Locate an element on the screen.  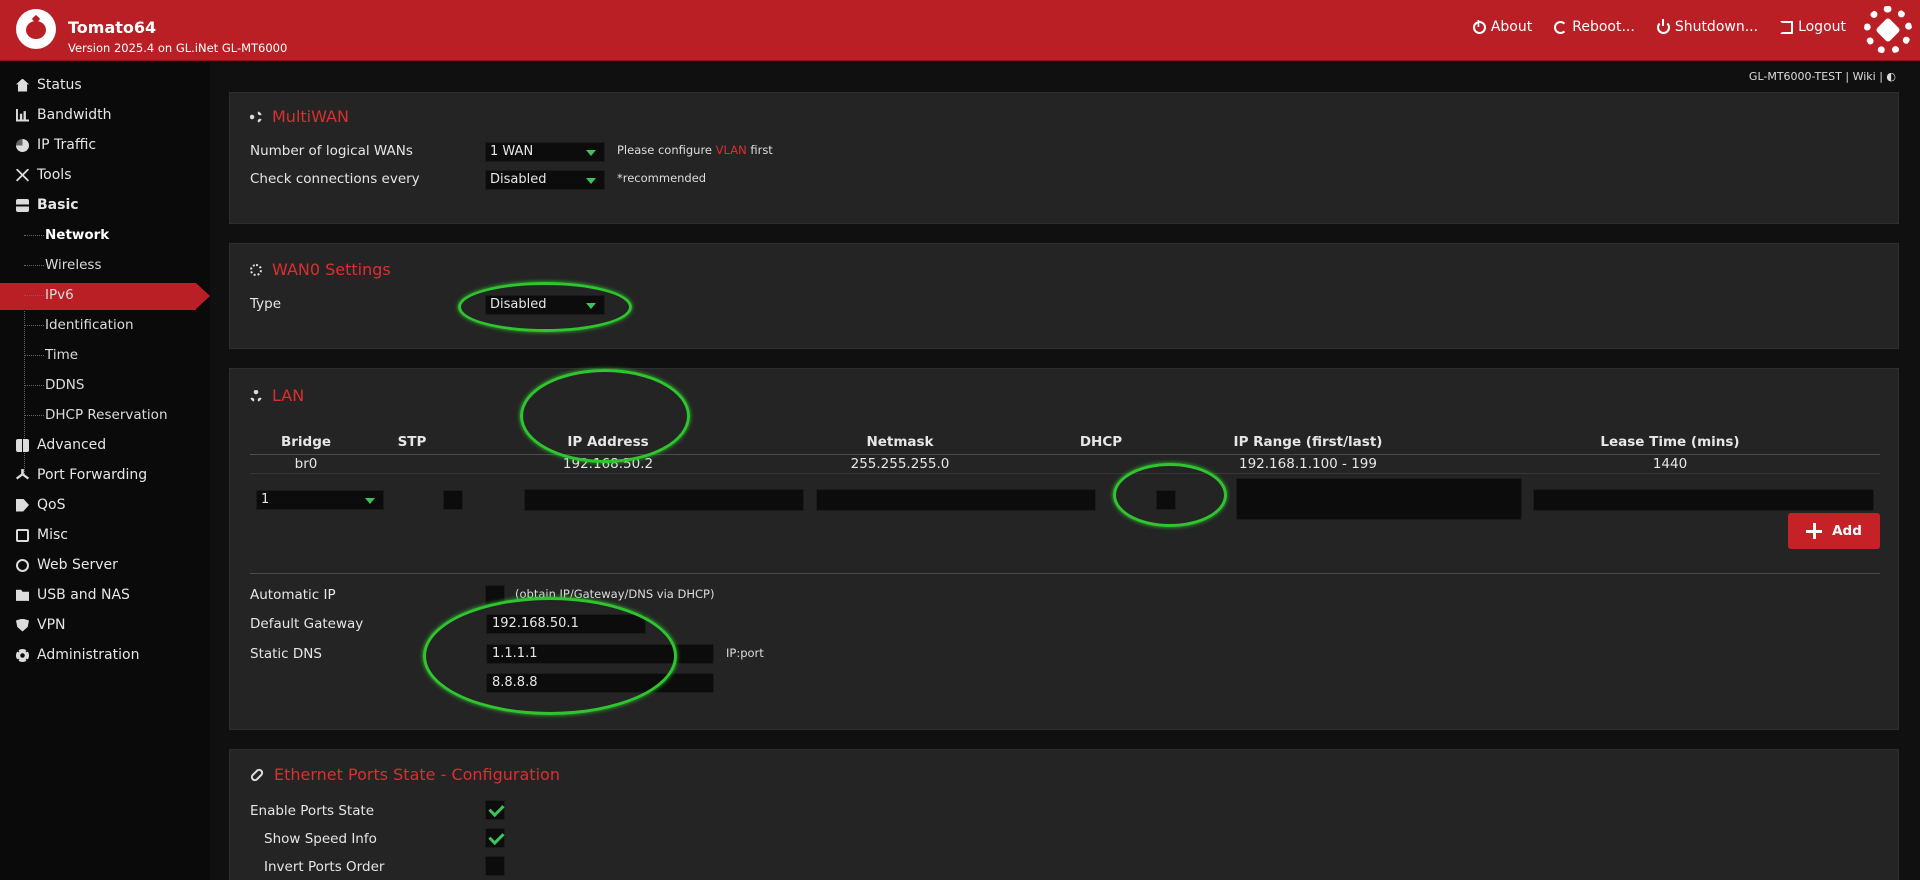
sidebar-item-bandwidth: Bandwidth is located at coordinates (64, 115).